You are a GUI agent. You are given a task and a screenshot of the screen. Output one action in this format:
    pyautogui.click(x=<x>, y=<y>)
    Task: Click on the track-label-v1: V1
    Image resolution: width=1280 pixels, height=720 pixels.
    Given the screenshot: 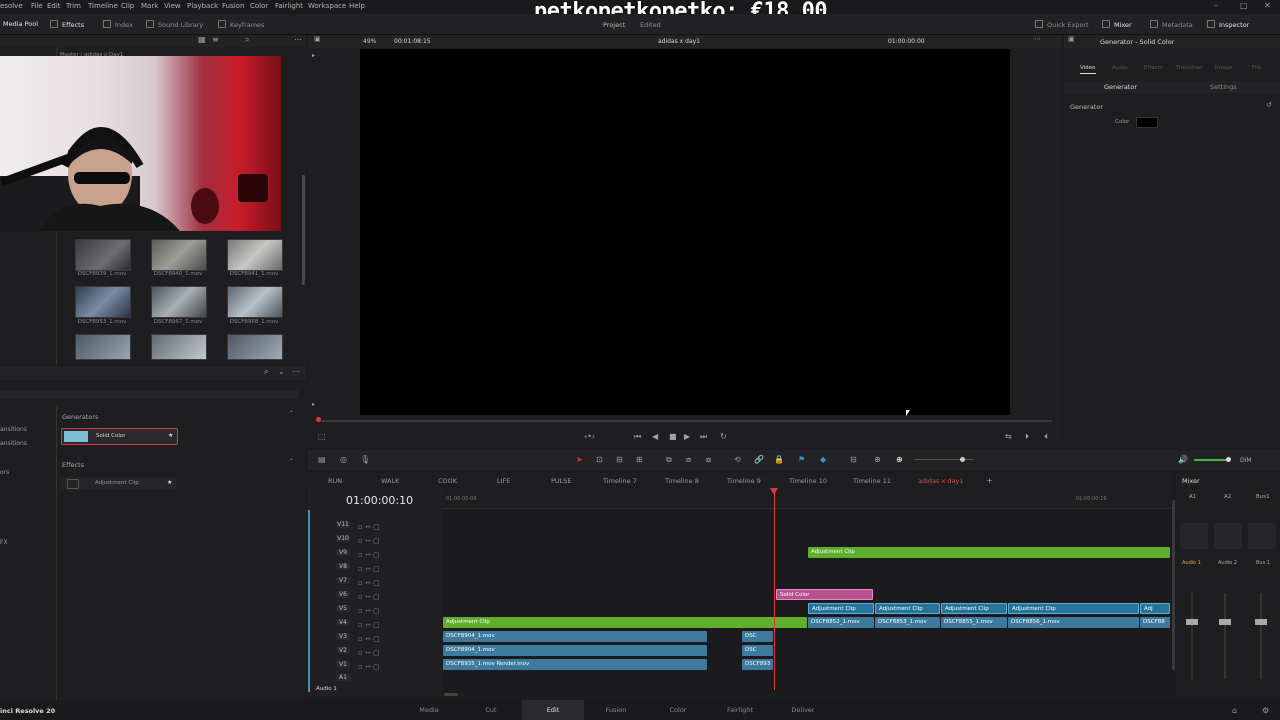 What is the action you would take?
    pyautogui.click(x=343, y=664)
    